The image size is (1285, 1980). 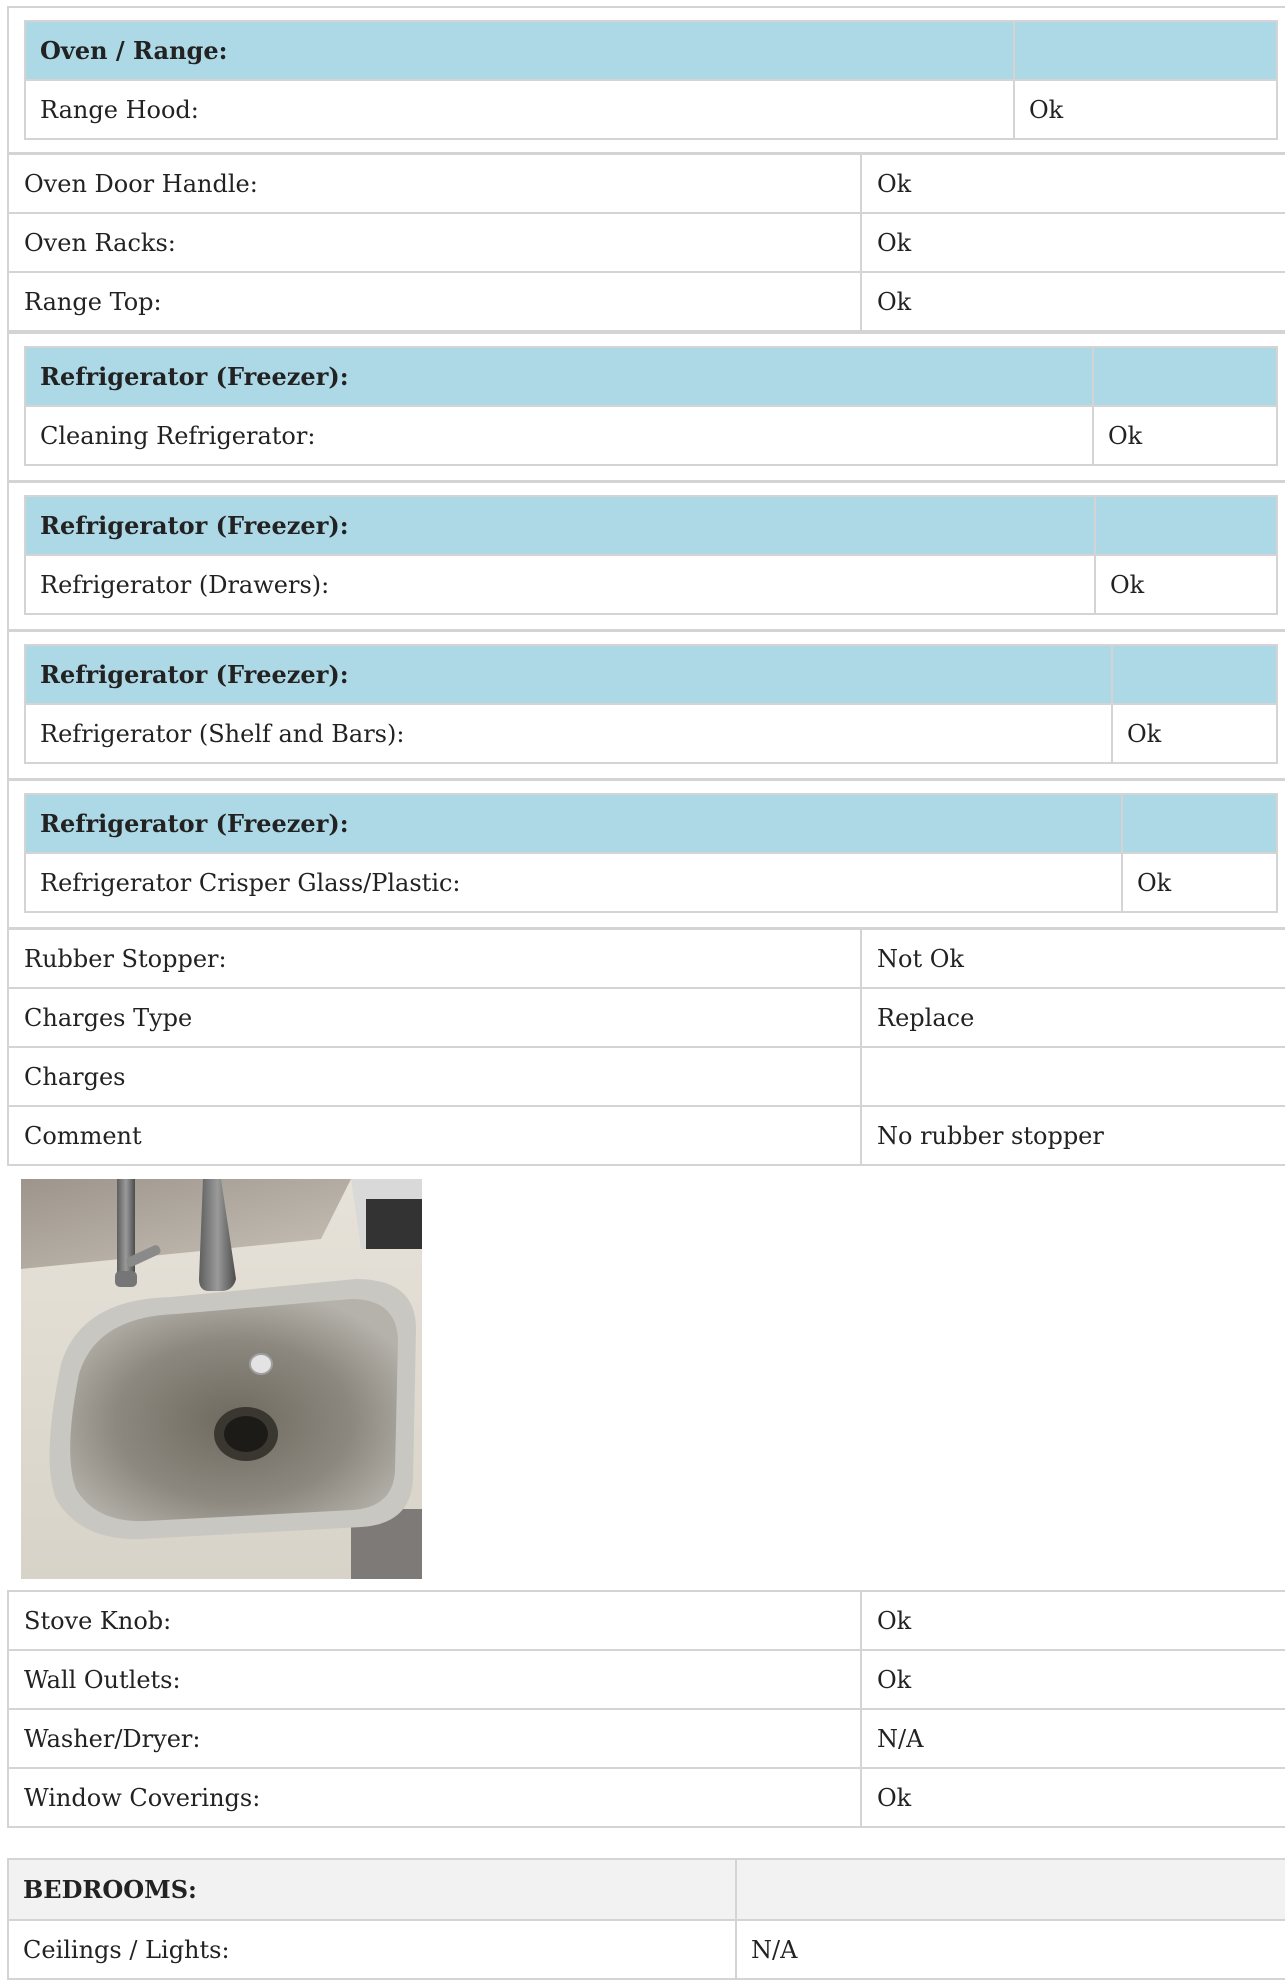 I want to click on item-label: Washer/Dryer:, so click(x=434, y=1738).